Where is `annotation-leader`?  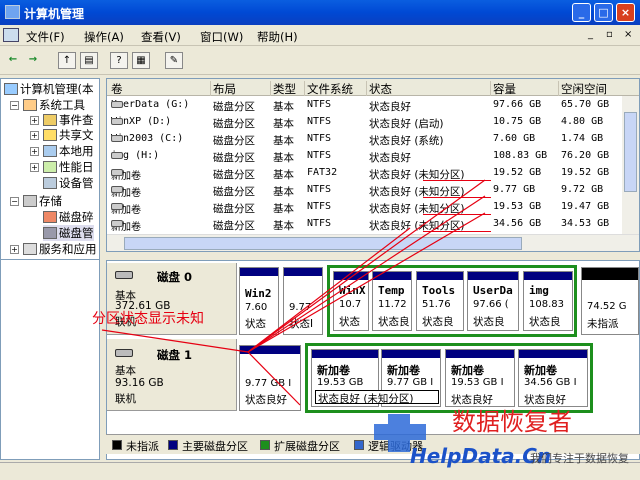 annotation-leader is located at coordinates (175, 341).